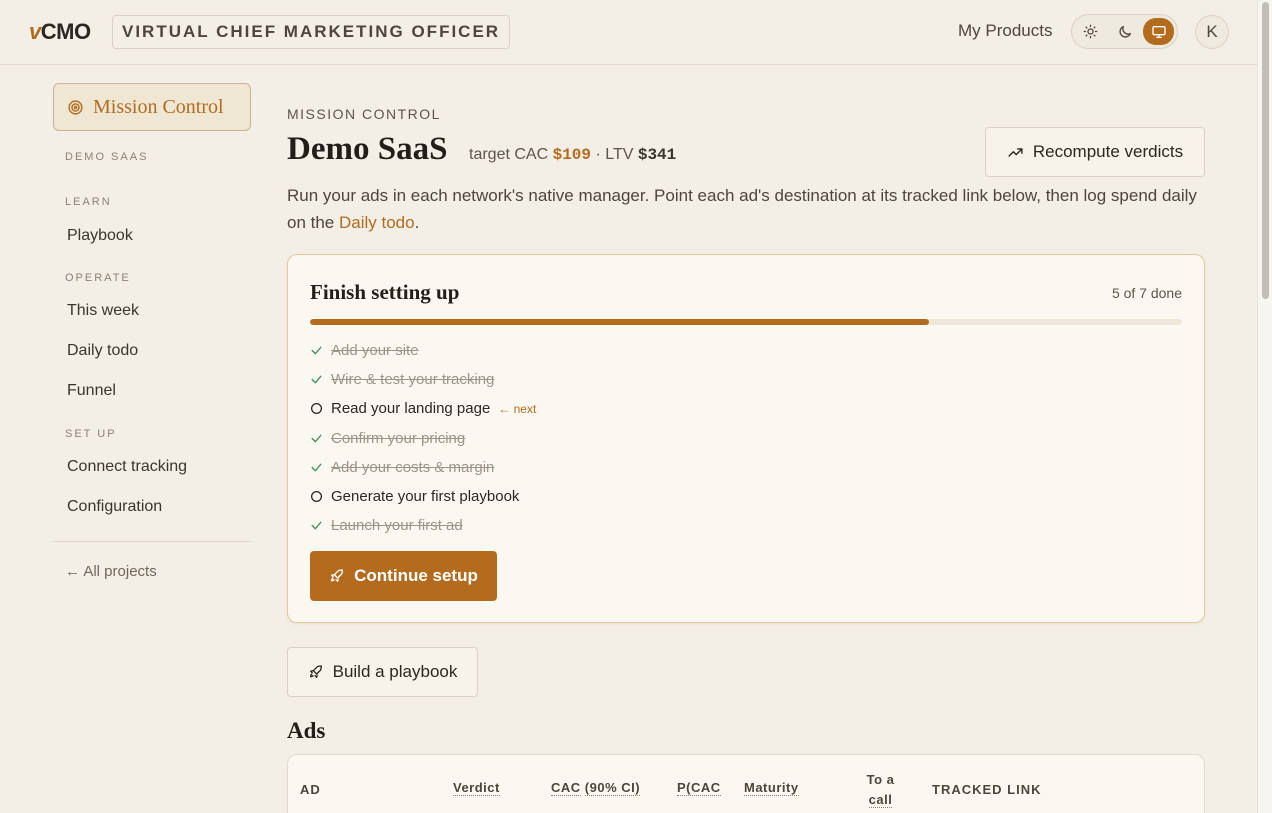  I want to click on ltv-value: $341, so click(657, 155).